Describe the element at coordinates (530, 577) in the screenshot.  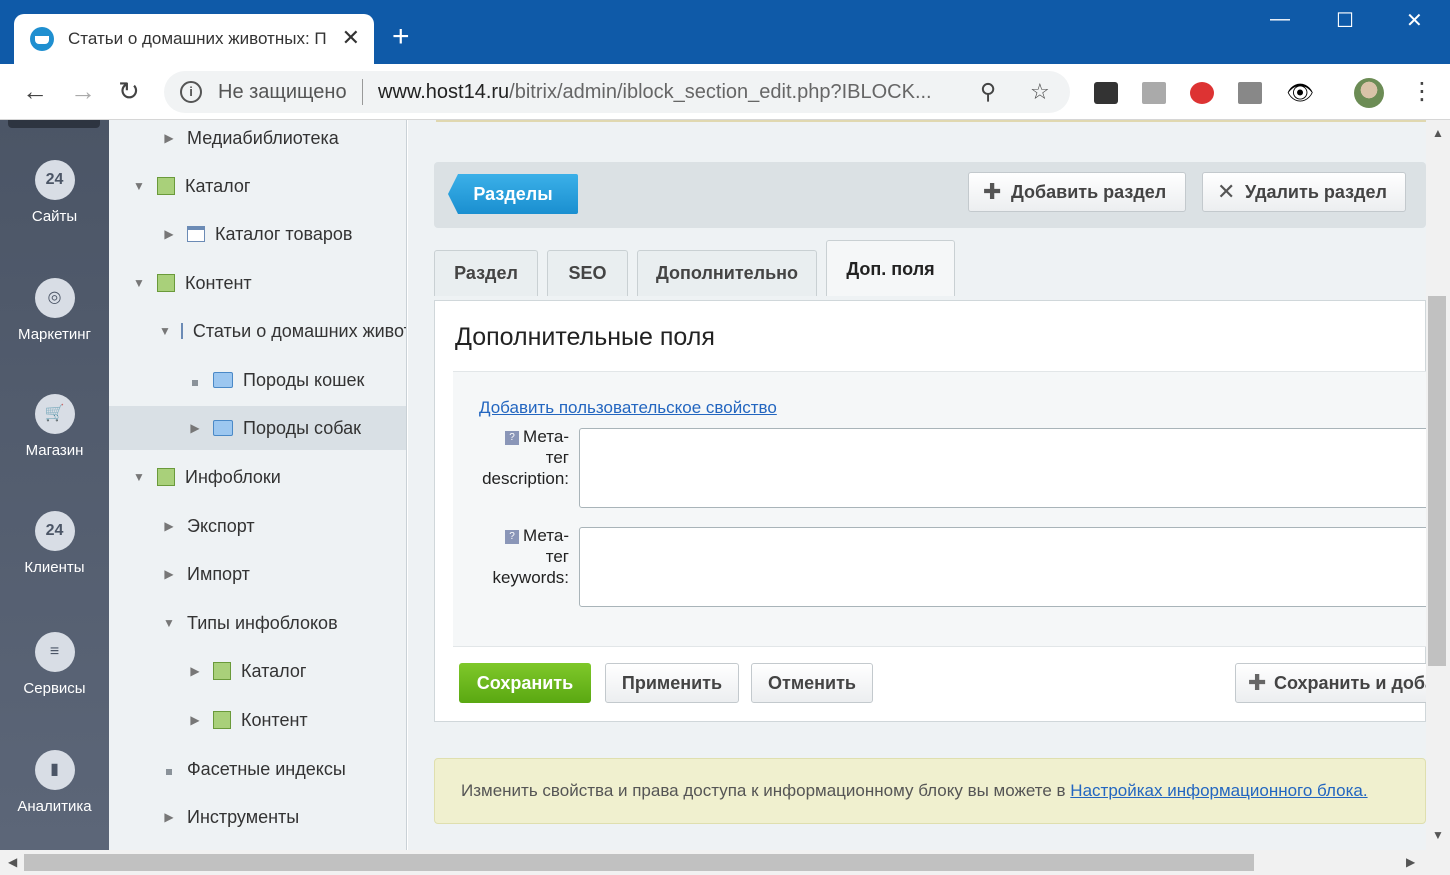
I see `label-line: keywords:` at that location.